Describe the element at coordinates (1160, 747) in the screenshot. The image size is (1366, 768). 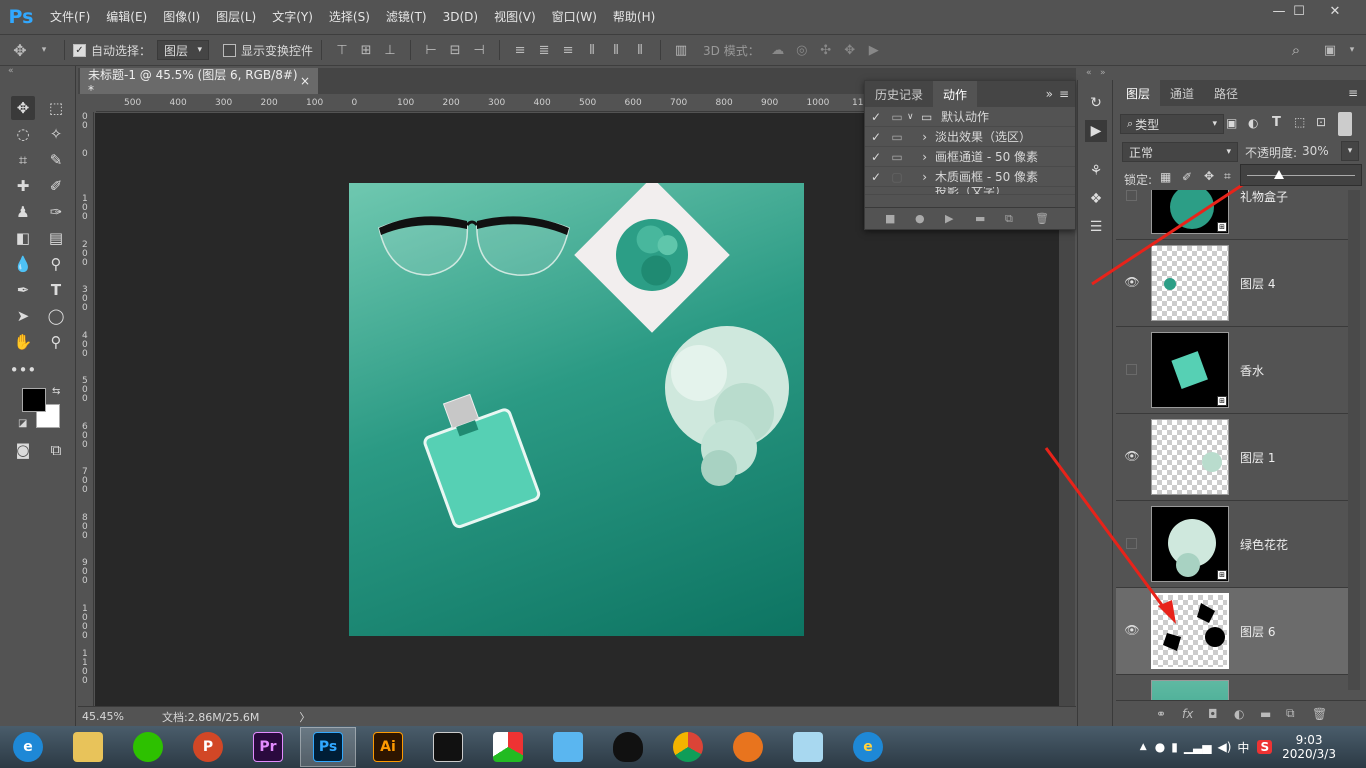
I see `qq-tray-icon: ●` at that location.